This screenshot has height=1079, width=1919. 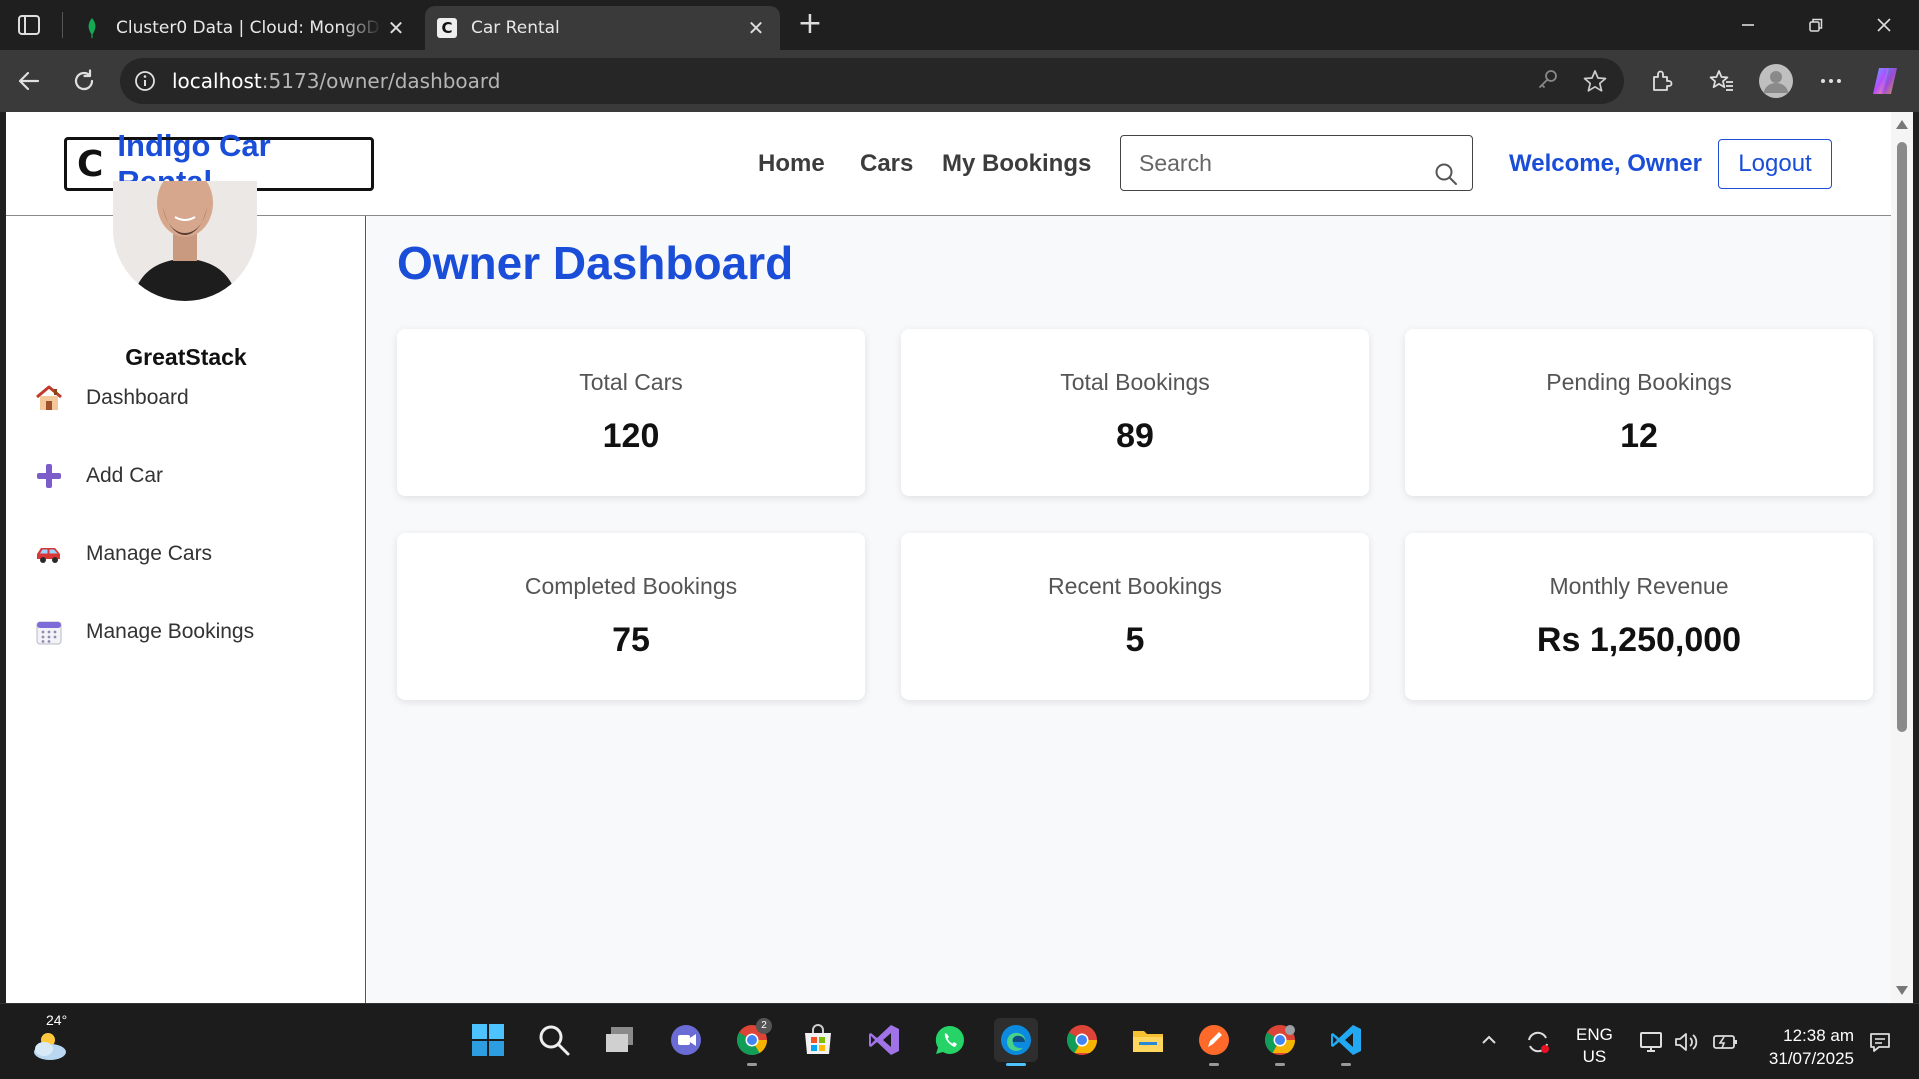 What do you see at coordinates (1280, 1042) in the screenshot?
I see `chrome-profile-icon` at bounding box center [1280, 1042].